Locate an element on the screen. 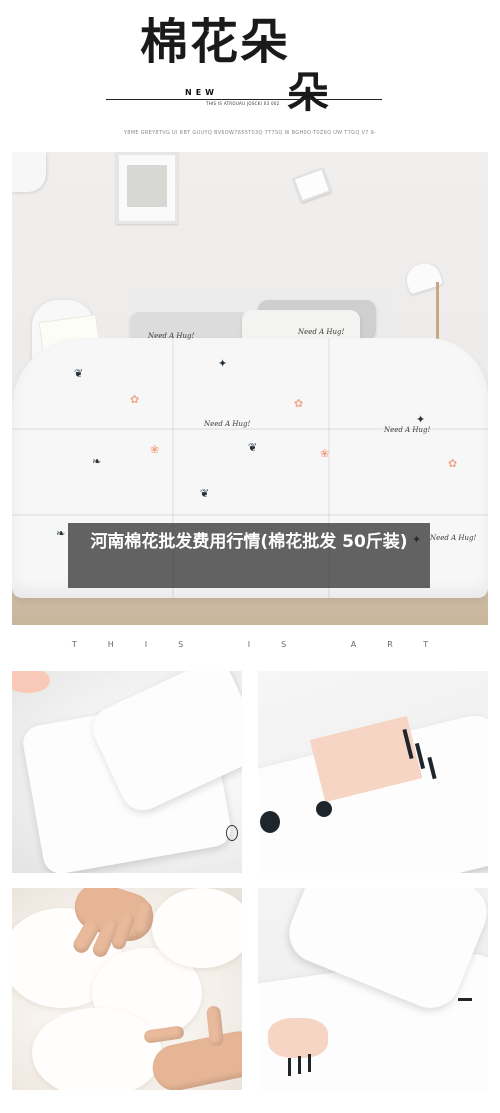  pink-print is located at coordinates (31, 682).